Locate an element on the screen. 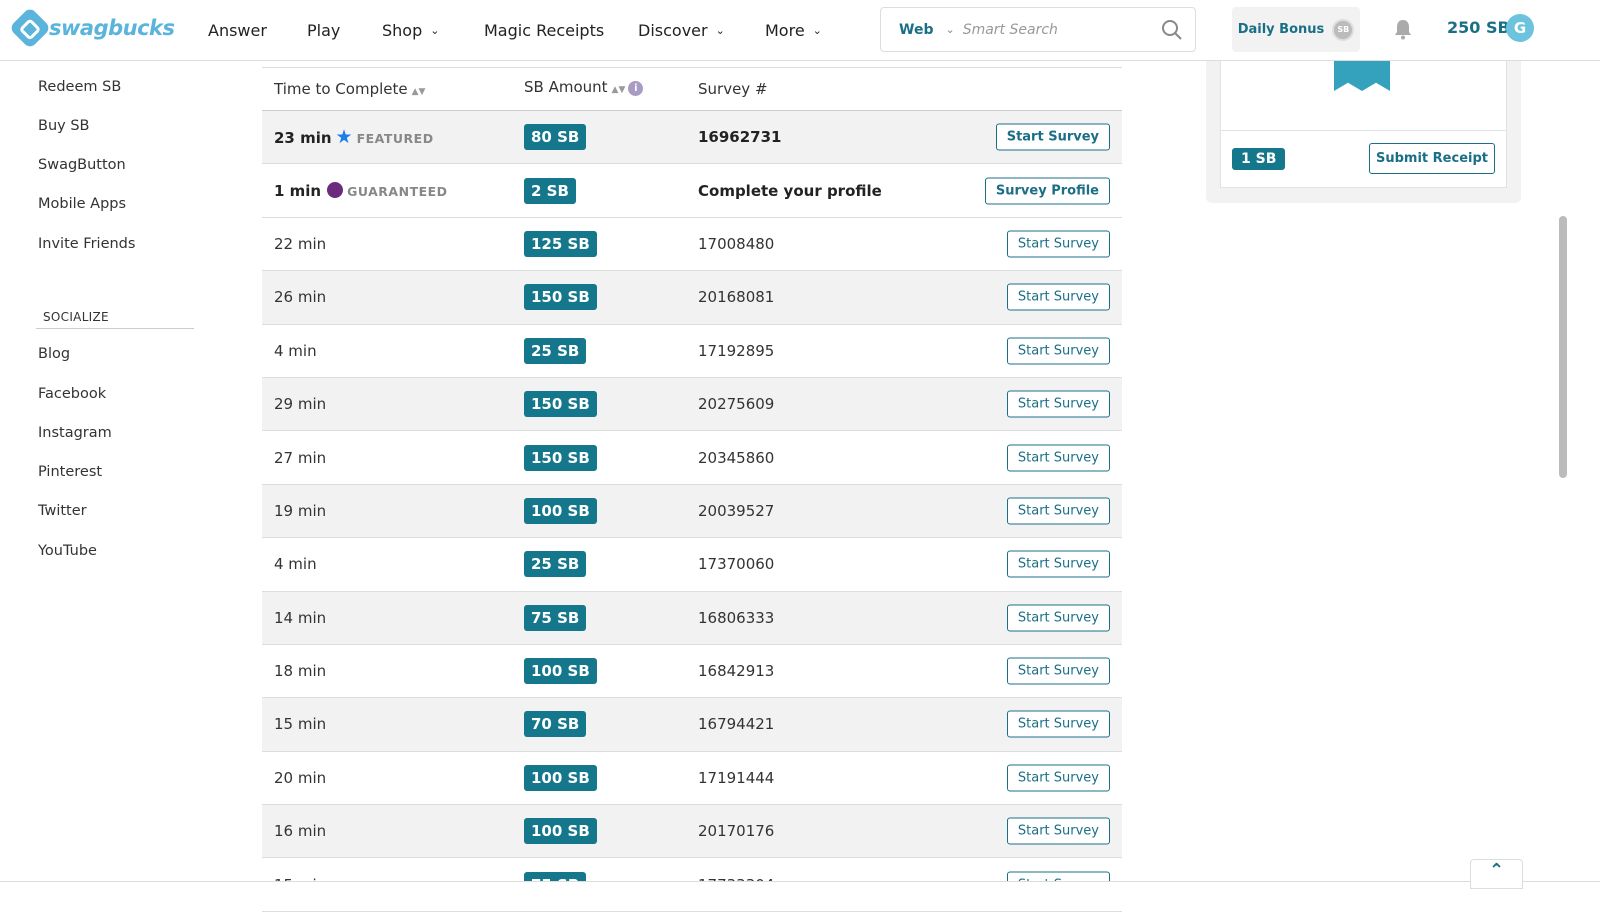 Image resolution: width=1600 pixels, height=912 pixels. sidebar-item-invite-friends: Invite Friends is located at coordinates (86, 244).